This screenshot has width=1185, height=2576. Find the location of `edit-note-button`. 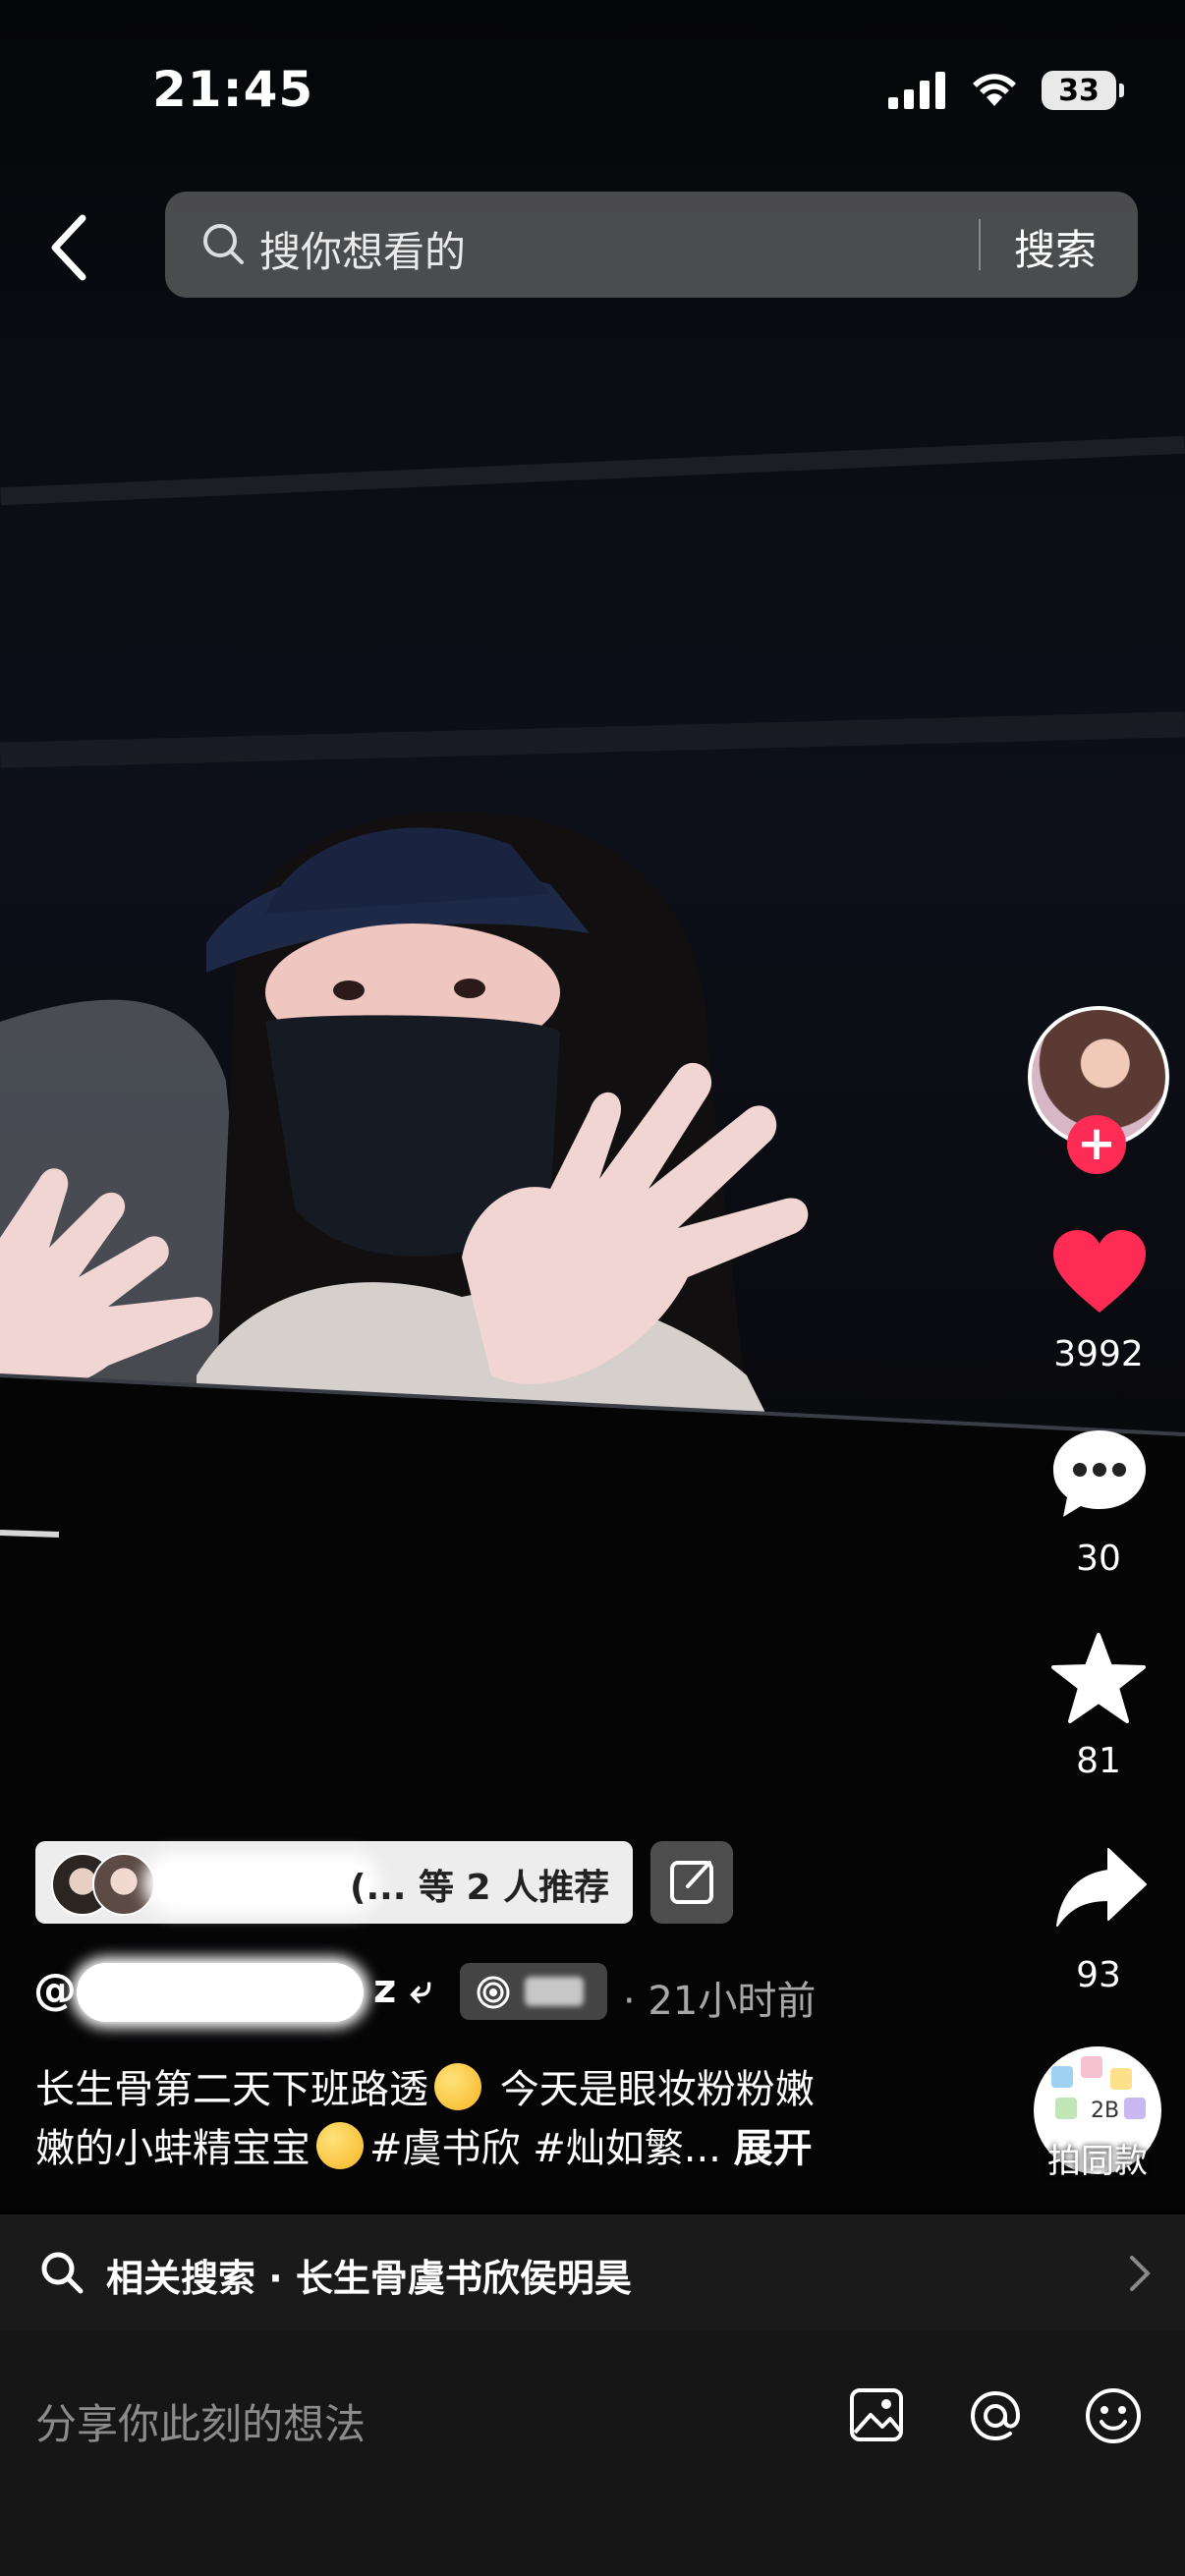

edit-note-button is located at coordinates (691, 1882).